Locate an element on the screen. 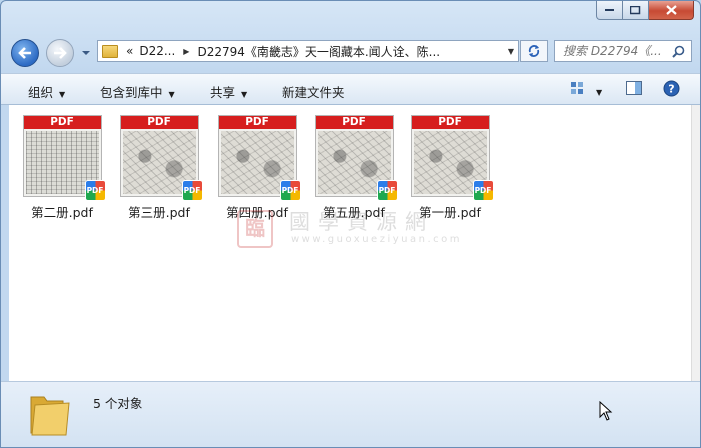 This screenshot has height=448, width=701. forward-button is located at coordinates (60, 53).